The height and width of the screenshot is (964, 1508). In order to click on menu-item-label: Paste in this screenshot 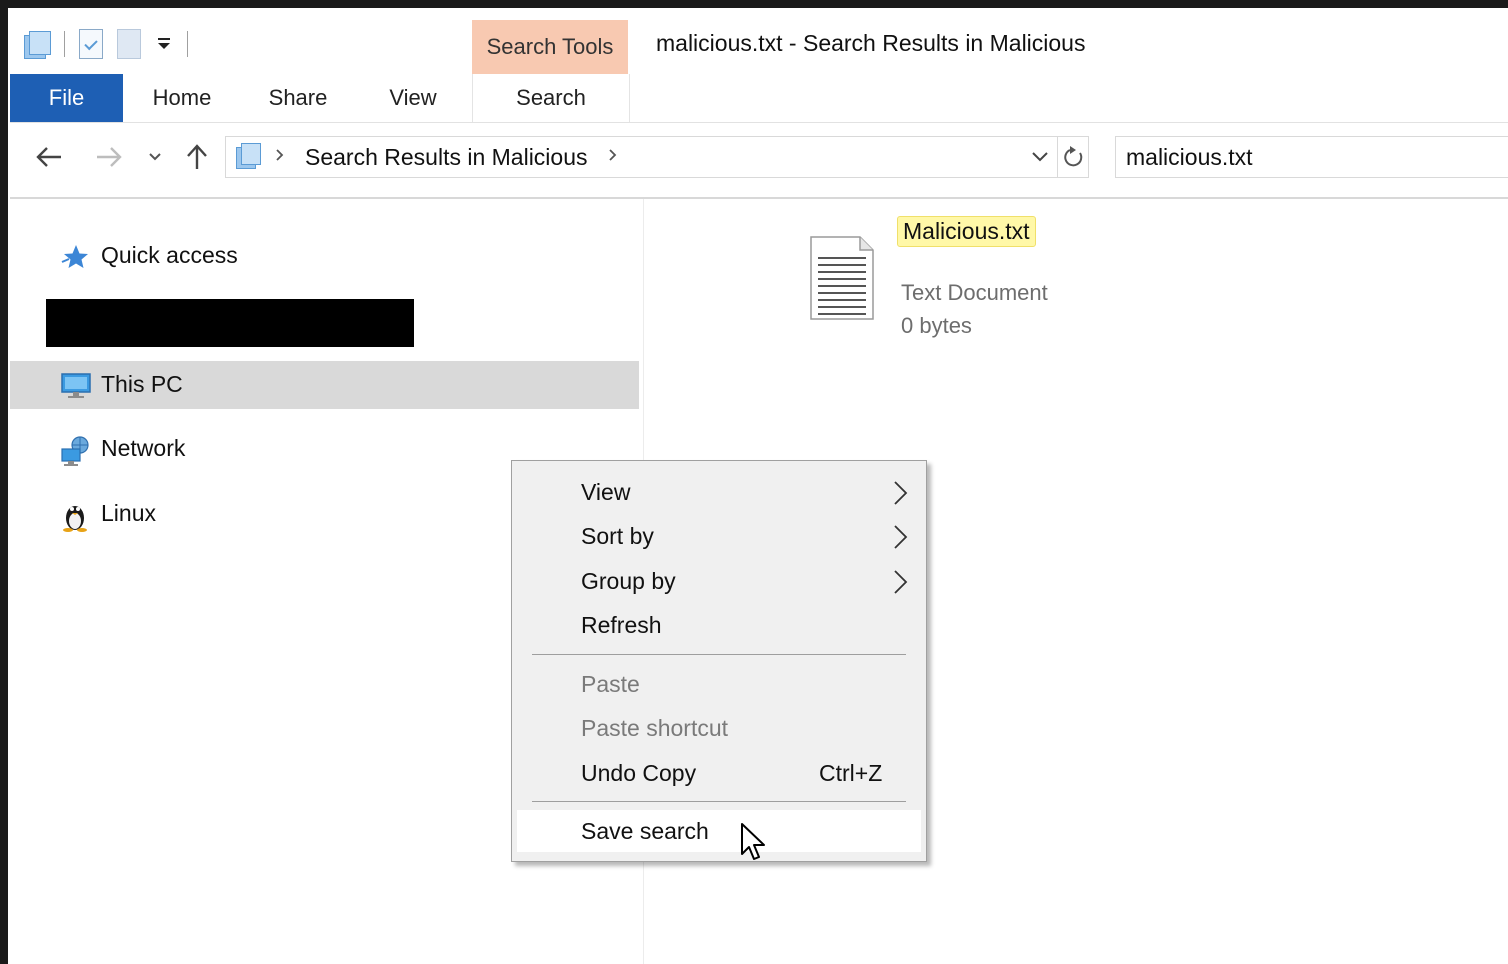, I will do `click(610, 684)`.